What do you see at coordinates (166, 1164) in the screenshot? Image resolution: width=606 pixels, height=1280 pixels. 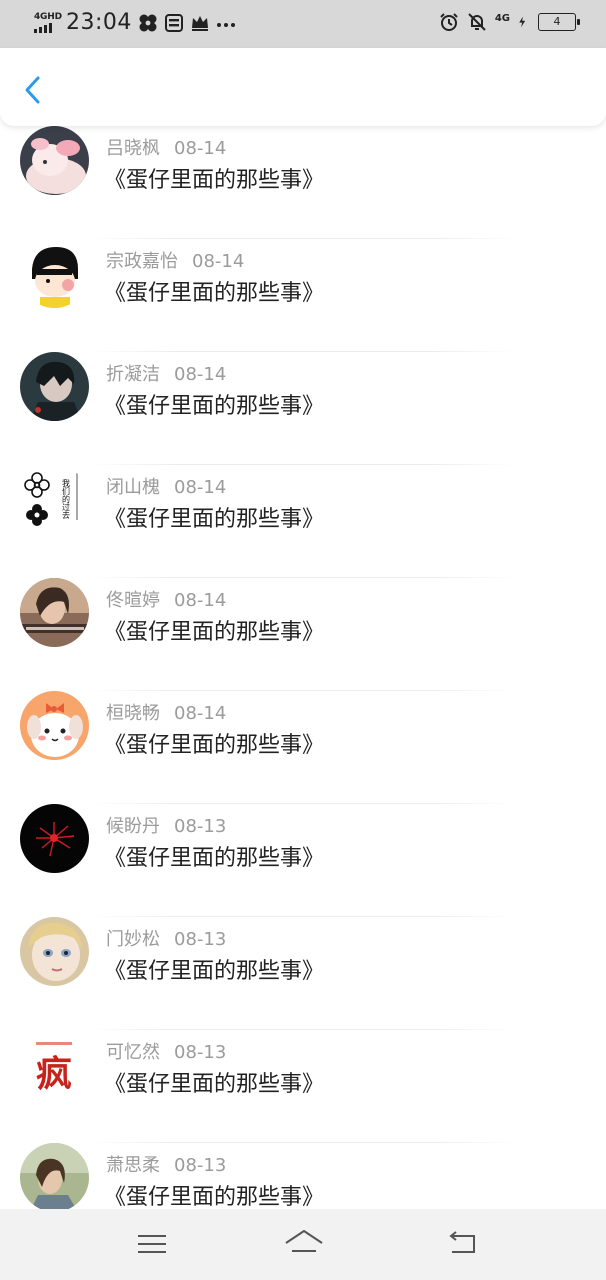 I see `item-meta: 萧思柔 08-13` at bounding box center [166, 1164].